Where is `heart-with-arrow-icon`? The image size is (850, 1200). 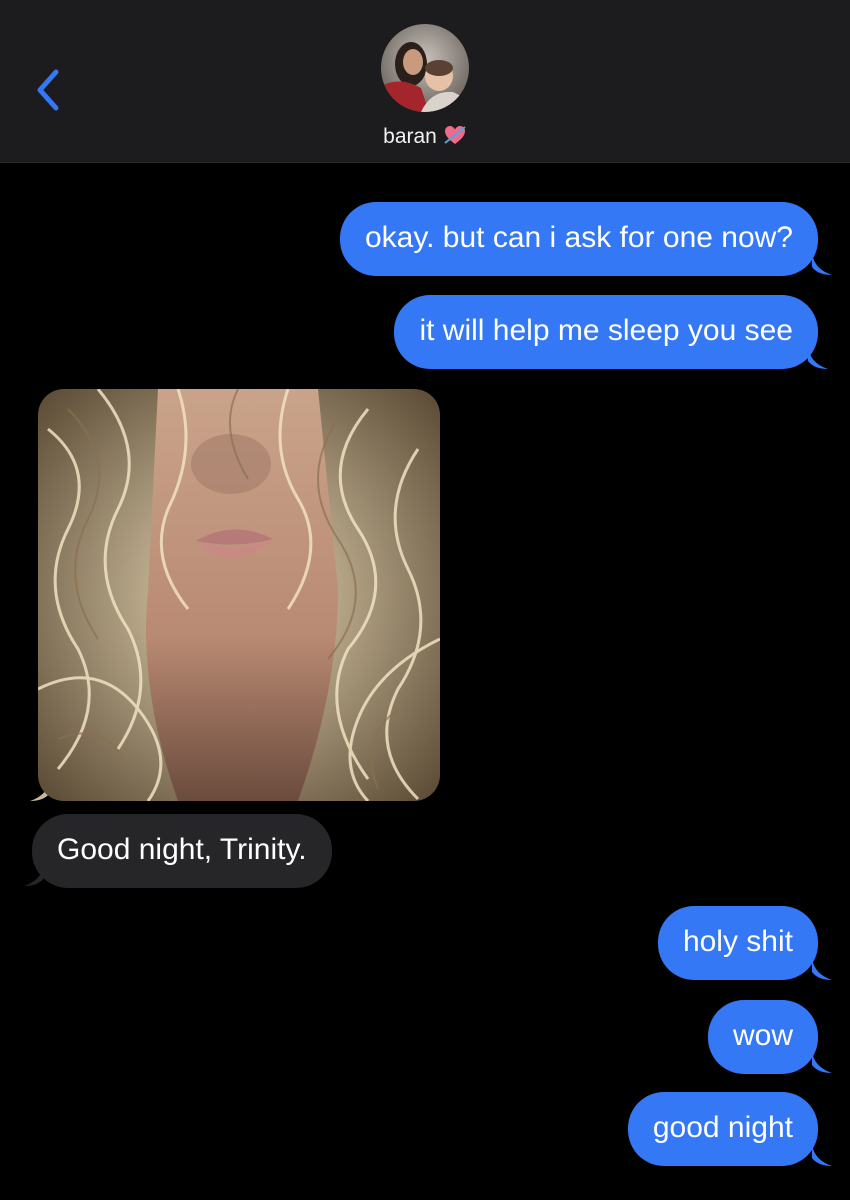
heart-with-arrow-icon is located at coordinates (455, 135).